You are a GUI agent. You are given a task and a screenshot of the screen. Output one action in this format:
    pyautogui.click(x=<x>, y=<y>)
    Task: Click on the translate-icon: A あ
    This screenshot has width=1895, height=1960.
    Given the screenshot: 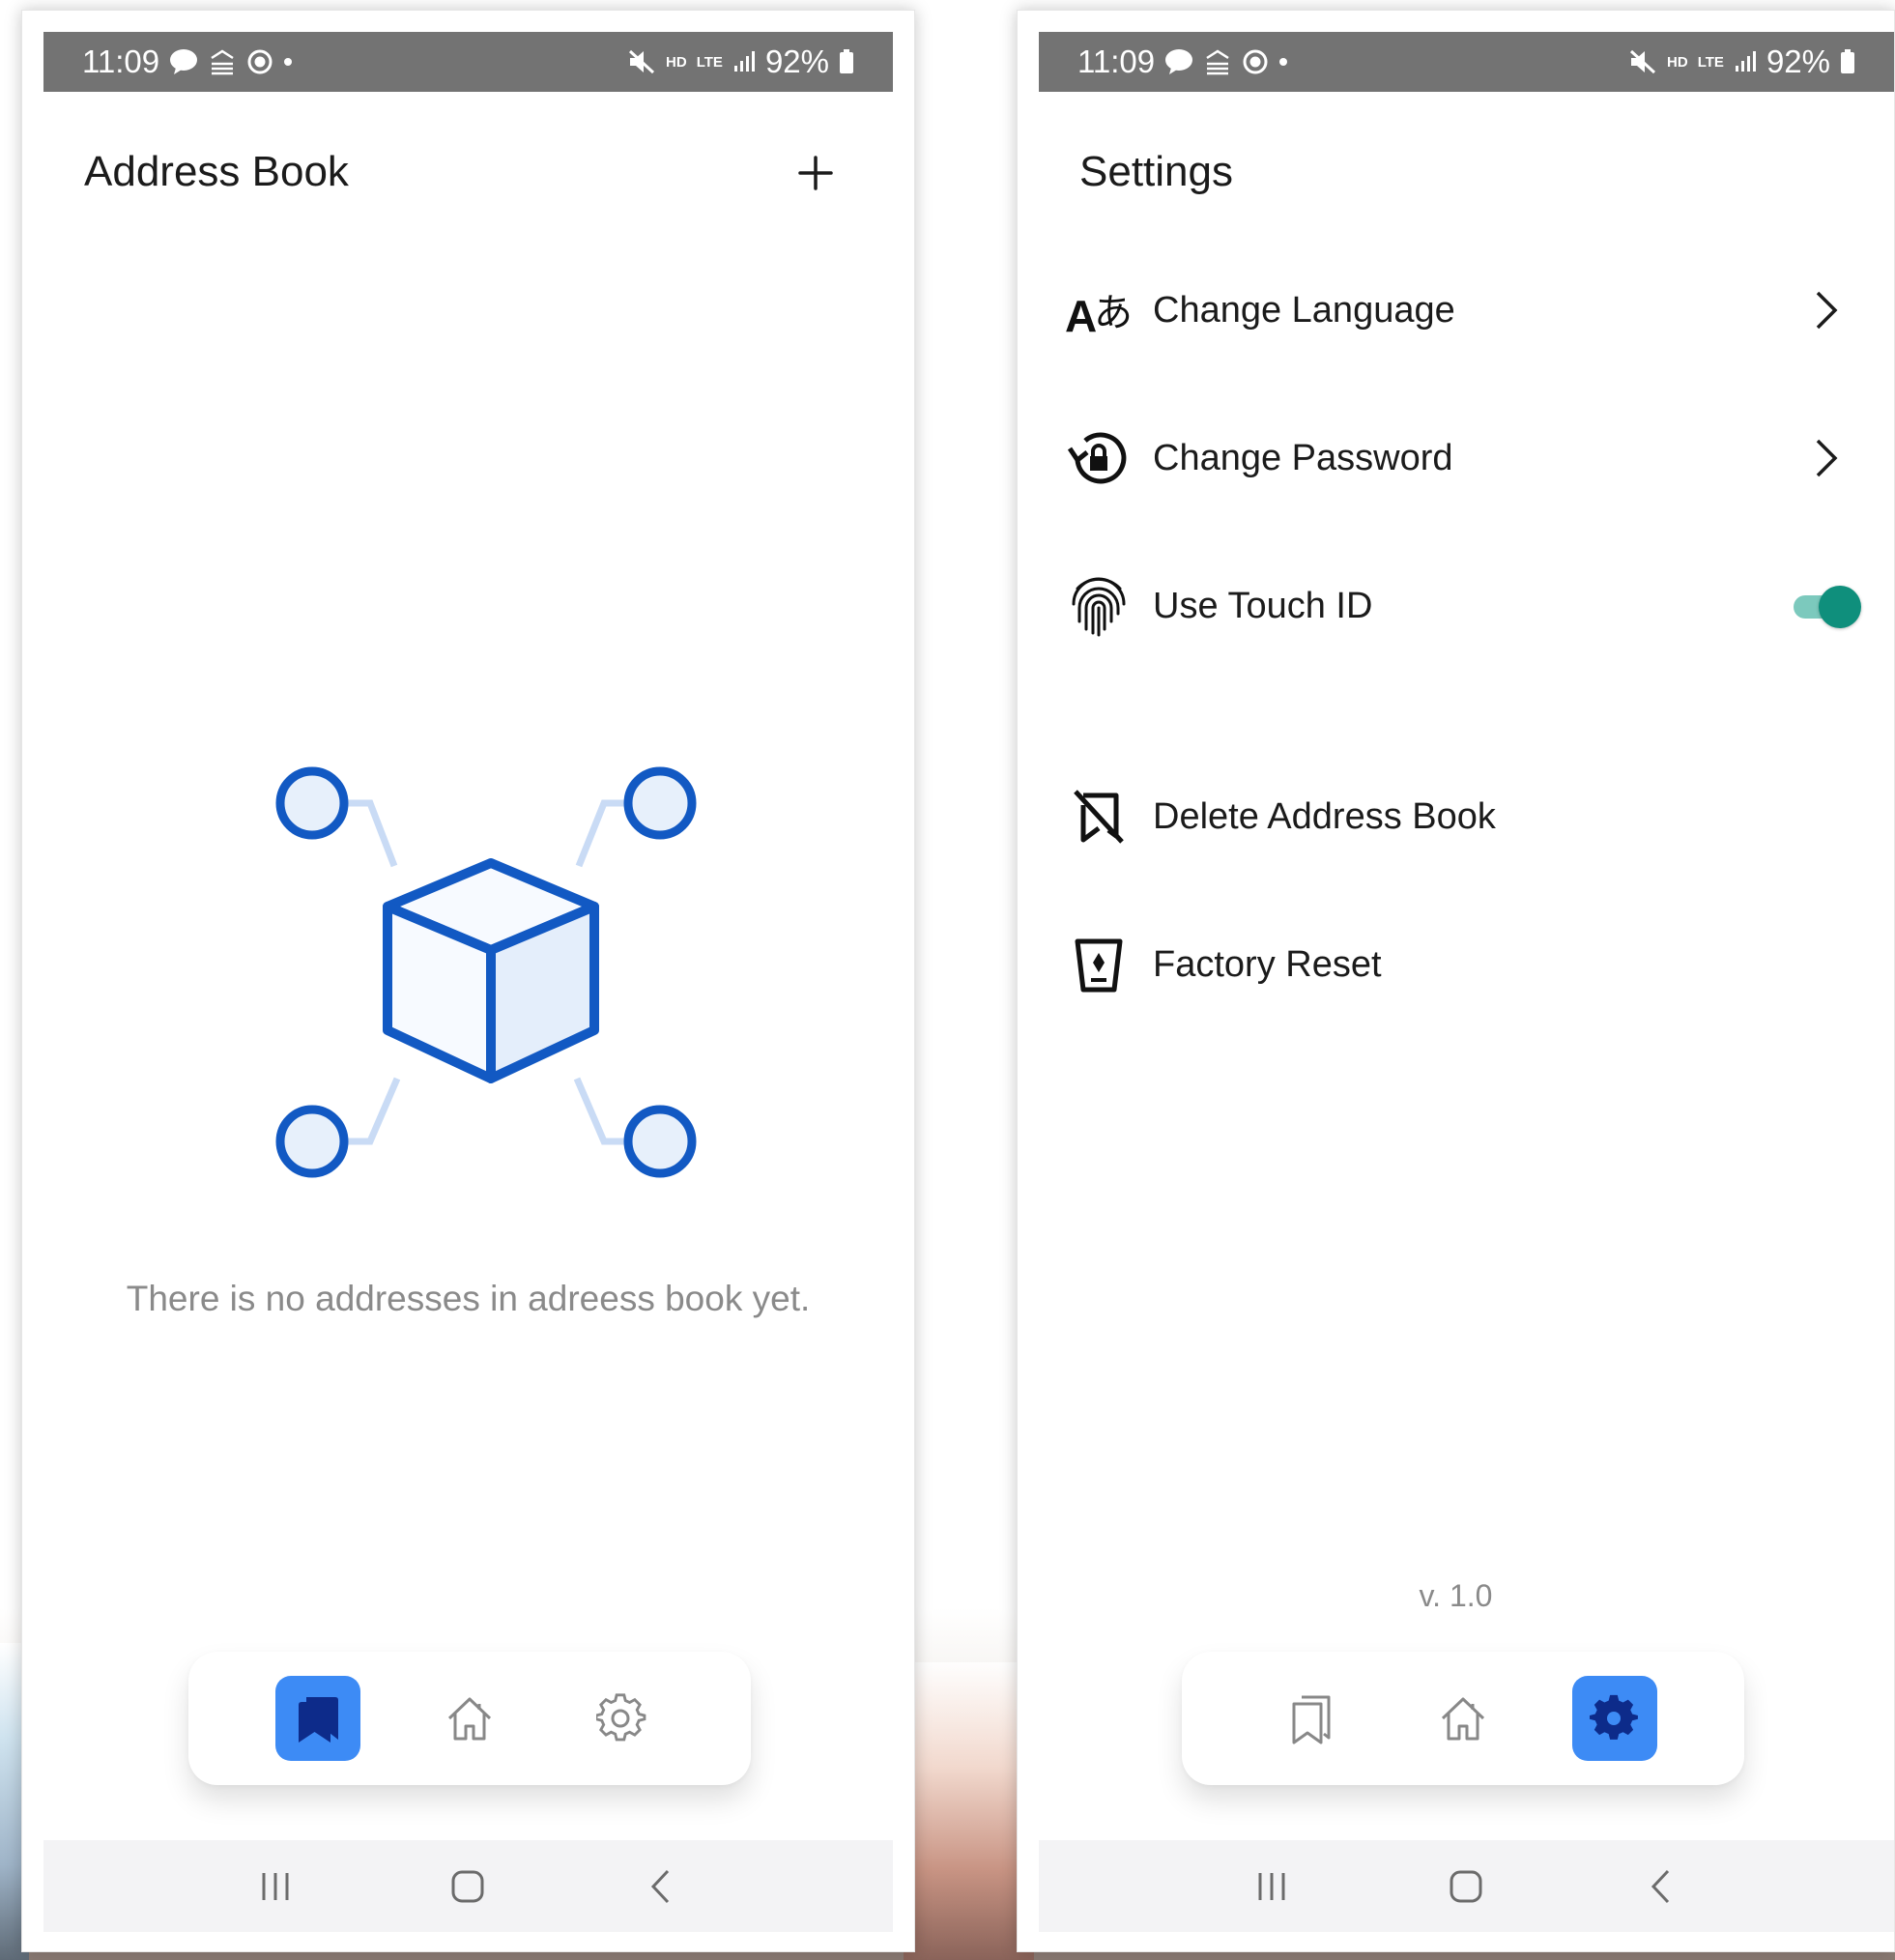 What is the action you would take?
    pyautogui.click(x=1098, y=310)
    